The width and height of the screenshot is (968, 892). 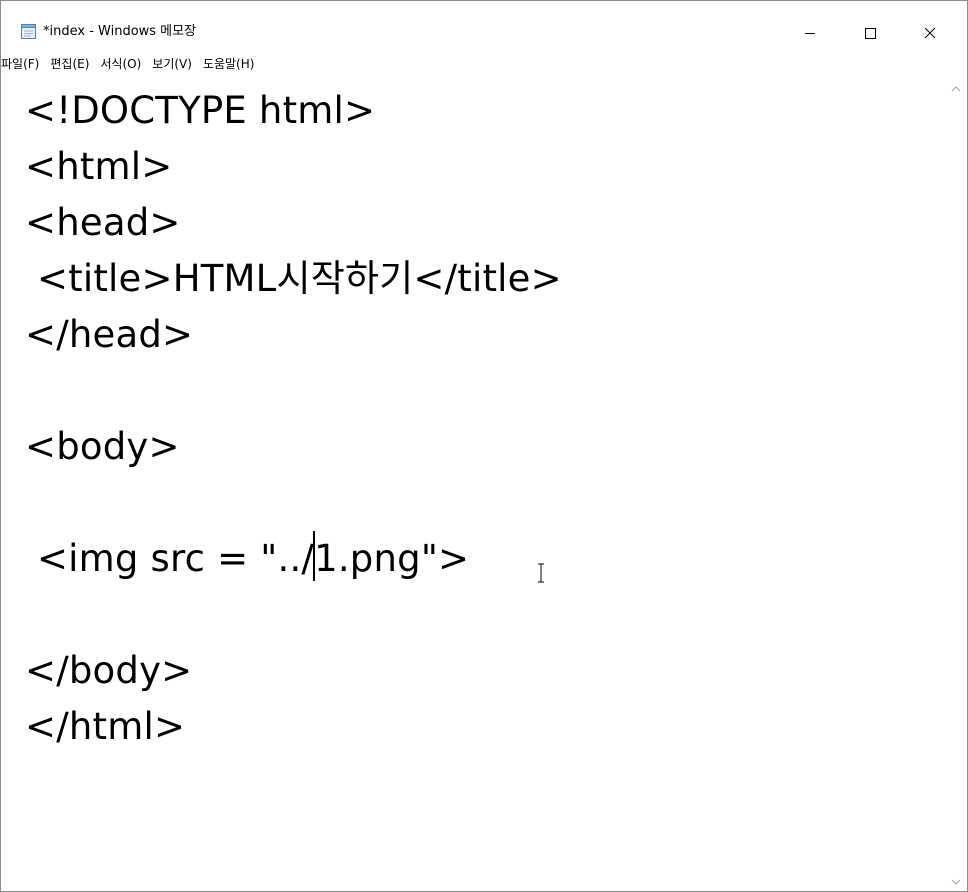 I want to click on window-title: *index - Windows 메모장, so click(x=120, y=31).